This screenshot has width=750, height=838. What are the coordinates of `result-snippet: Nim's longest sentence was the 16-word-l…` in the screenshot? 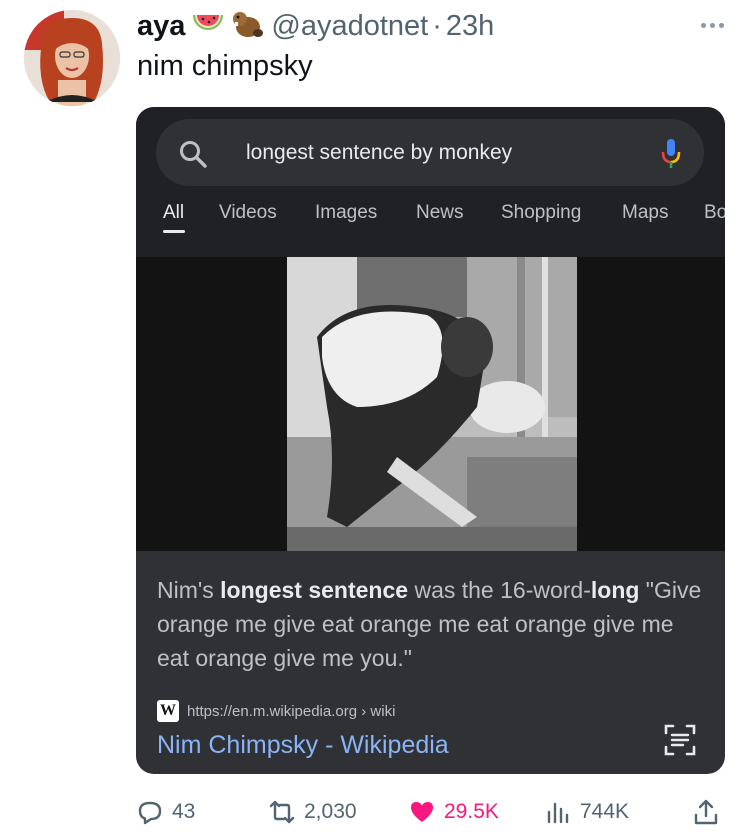 It's located at (429, 624).